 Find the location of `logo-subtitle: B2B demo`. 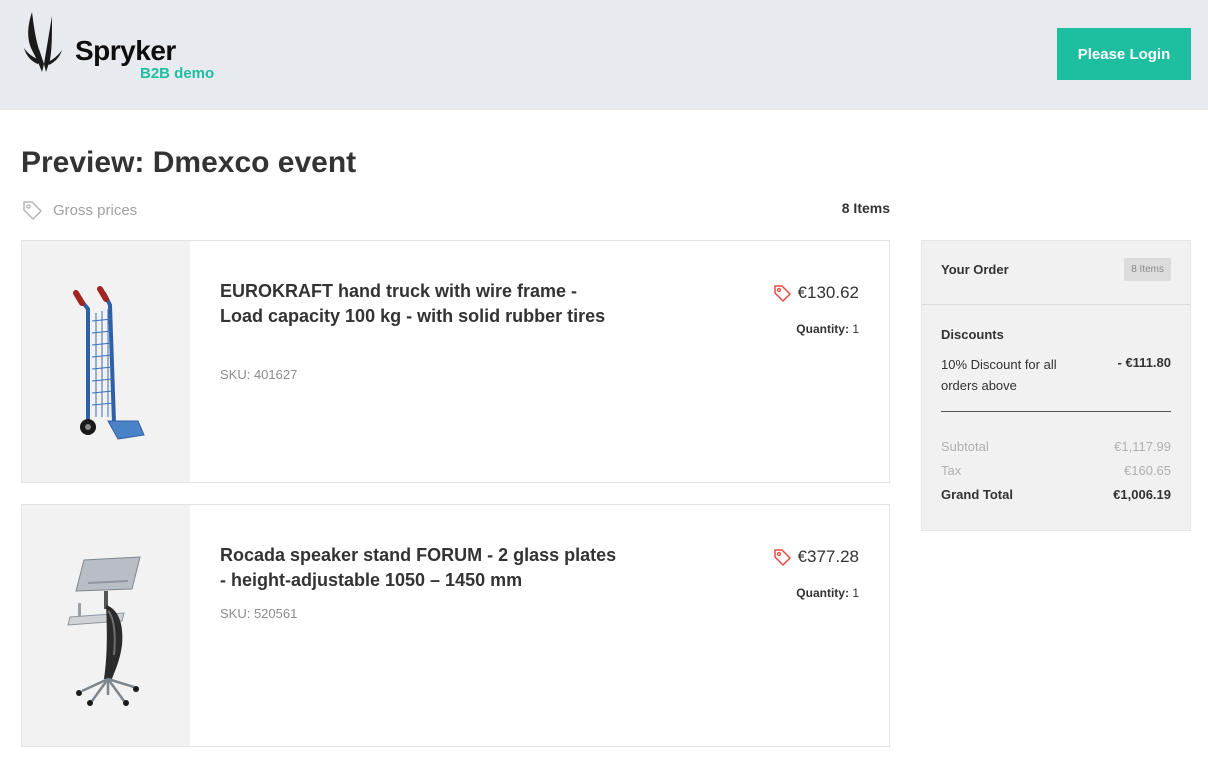

logo-subtitle: B2B demo is located at coordinates (177, 73).